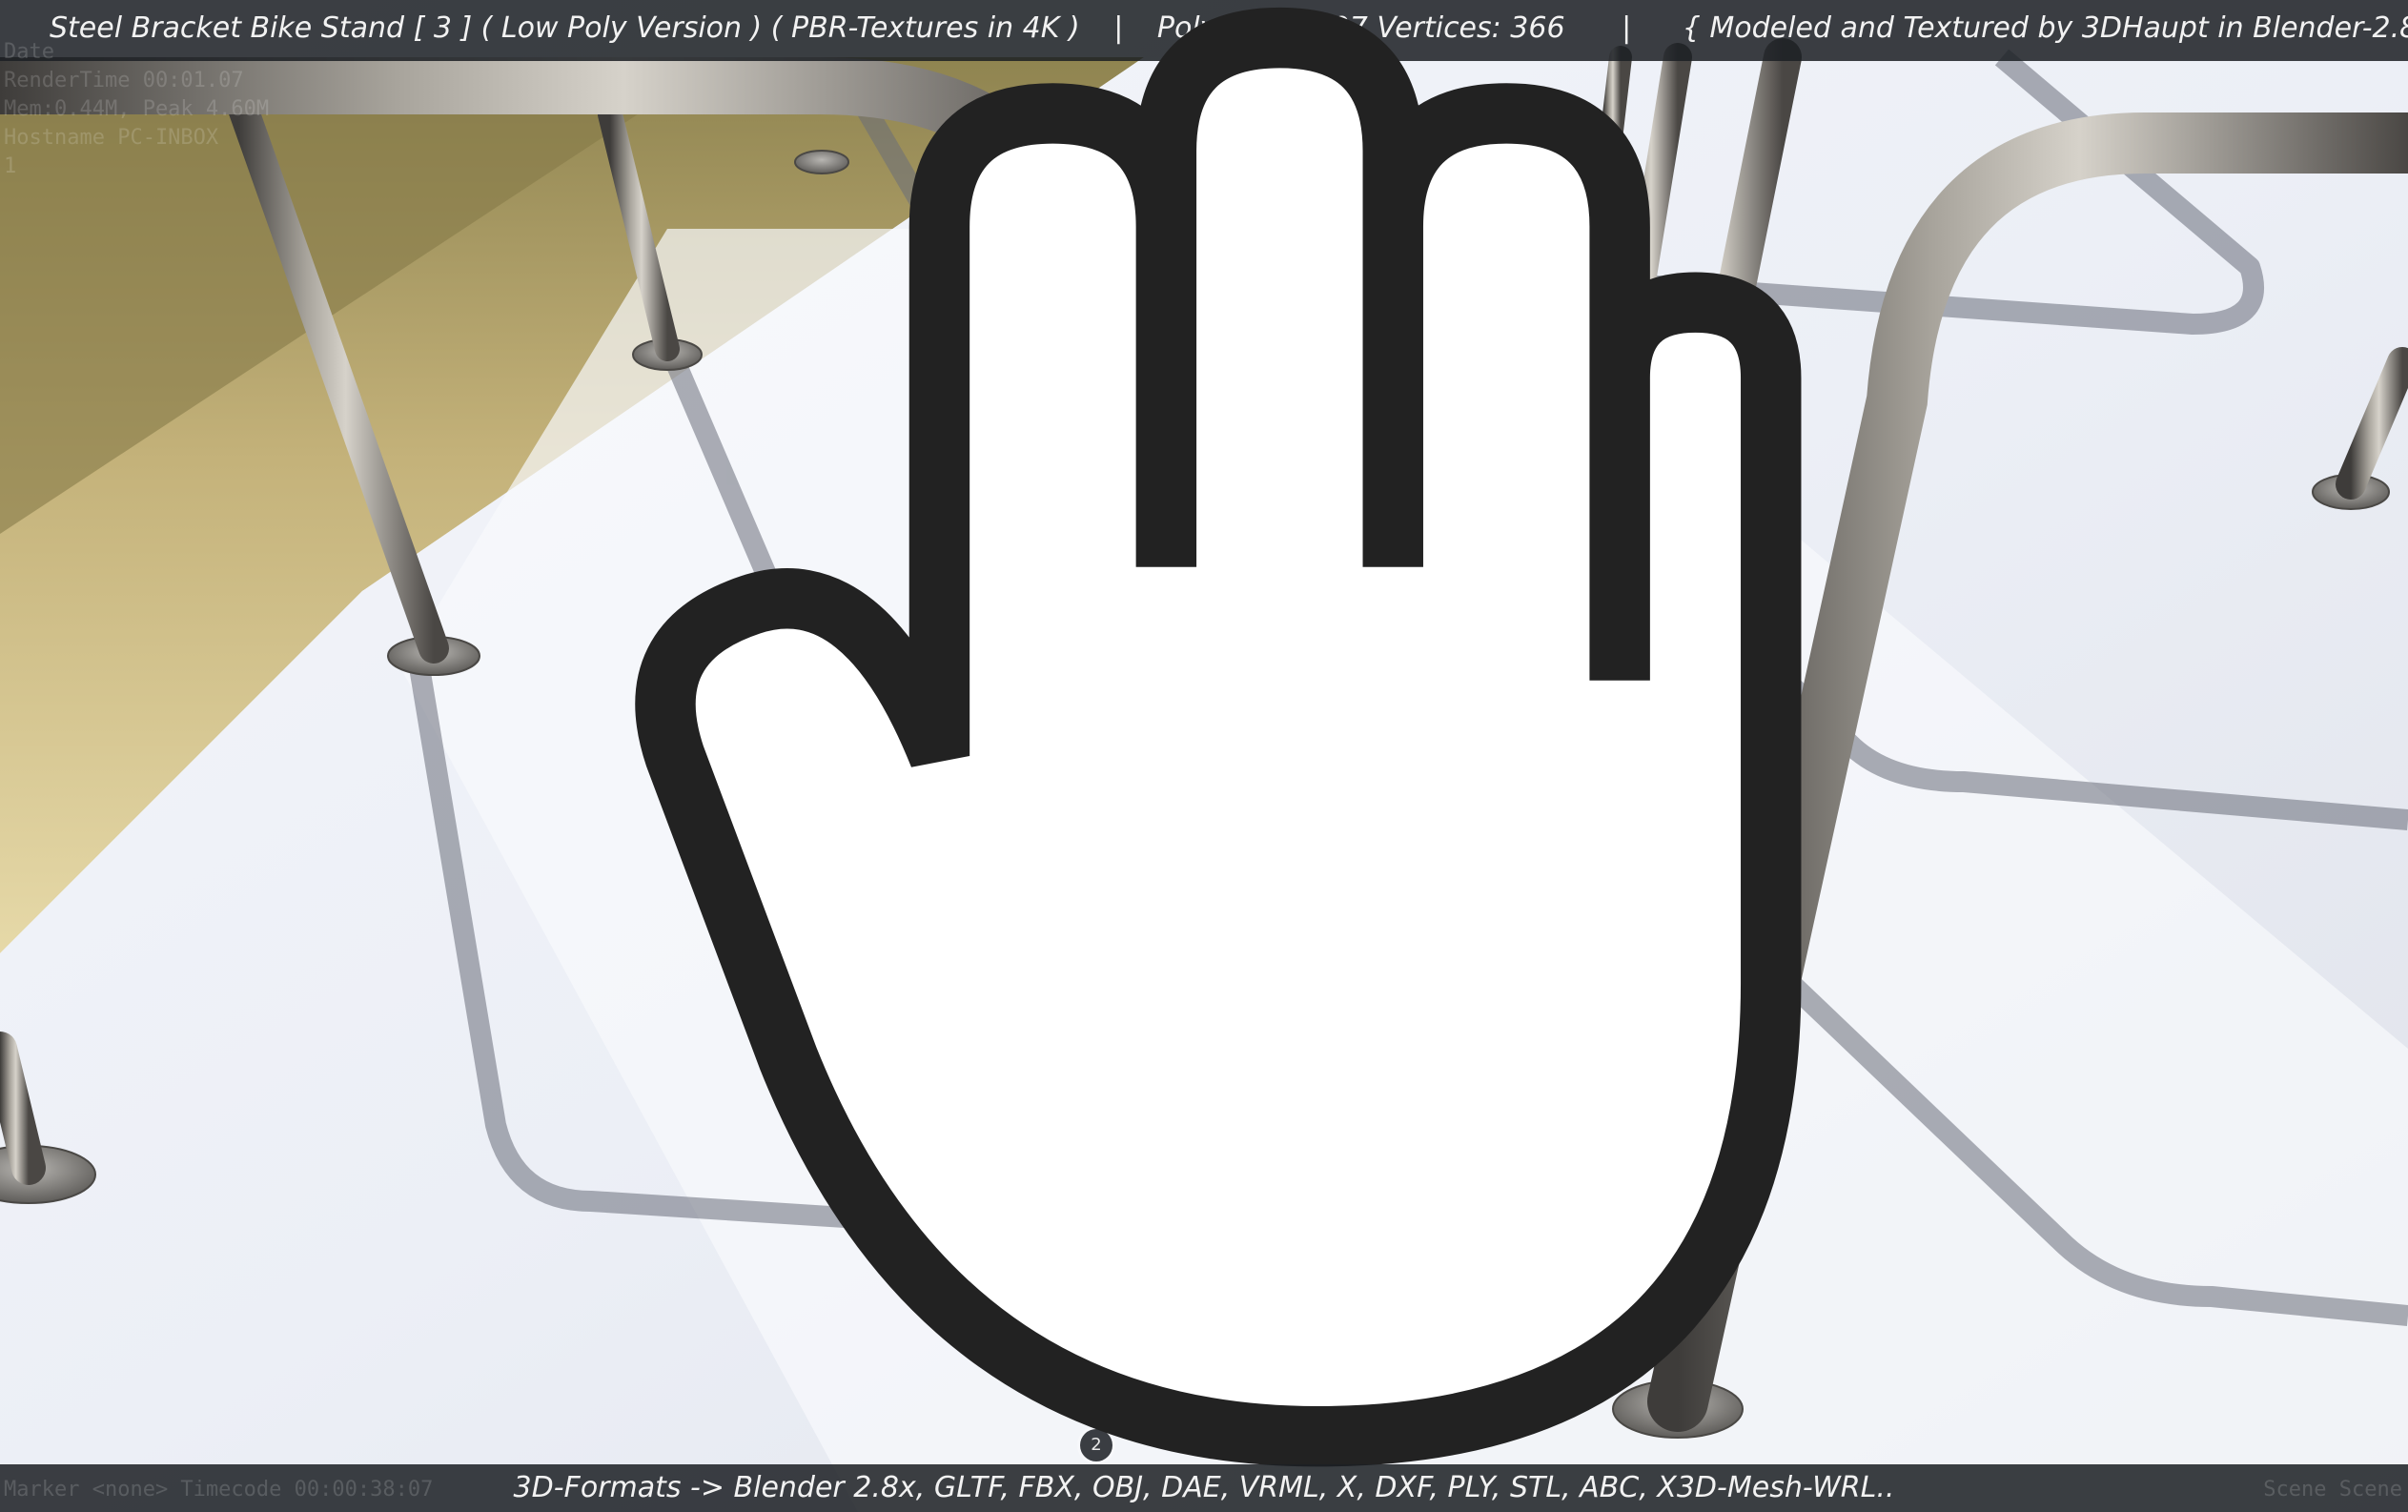 This screenshot has width=2408, height=1512. I want to click on scene-name-overlay: Scene Scene, so click(2332, 1490).